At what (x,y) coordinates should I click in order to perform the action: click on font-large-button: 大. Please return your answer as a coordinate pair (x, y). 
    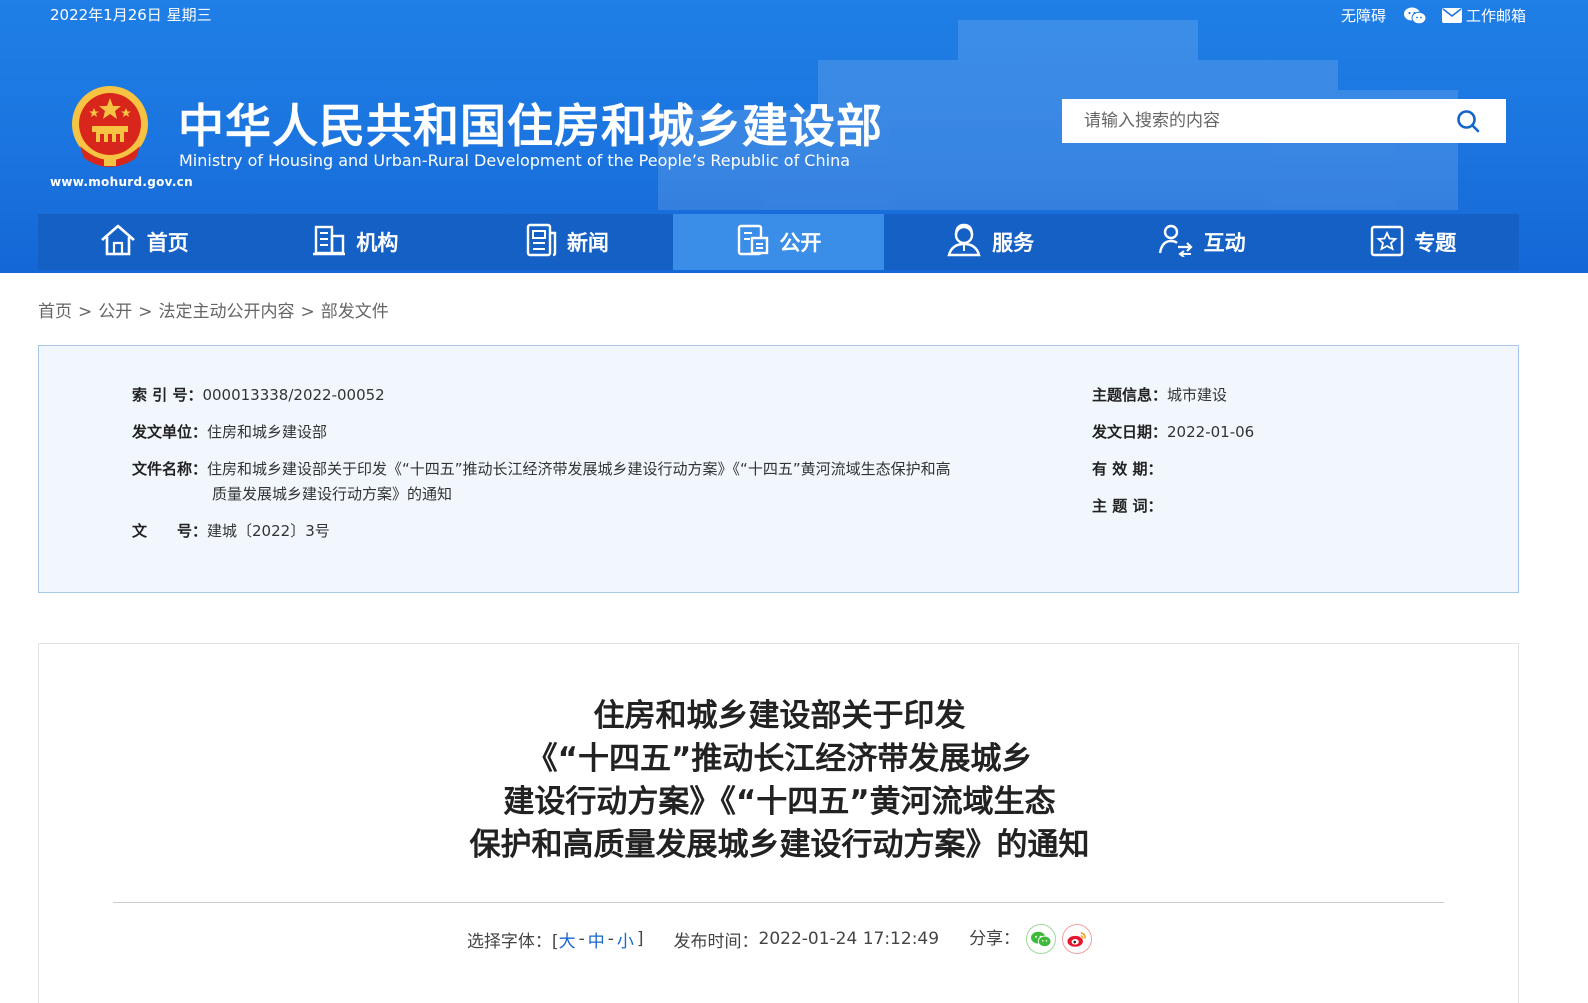
    Looking at the image, I should click on (567, 939).